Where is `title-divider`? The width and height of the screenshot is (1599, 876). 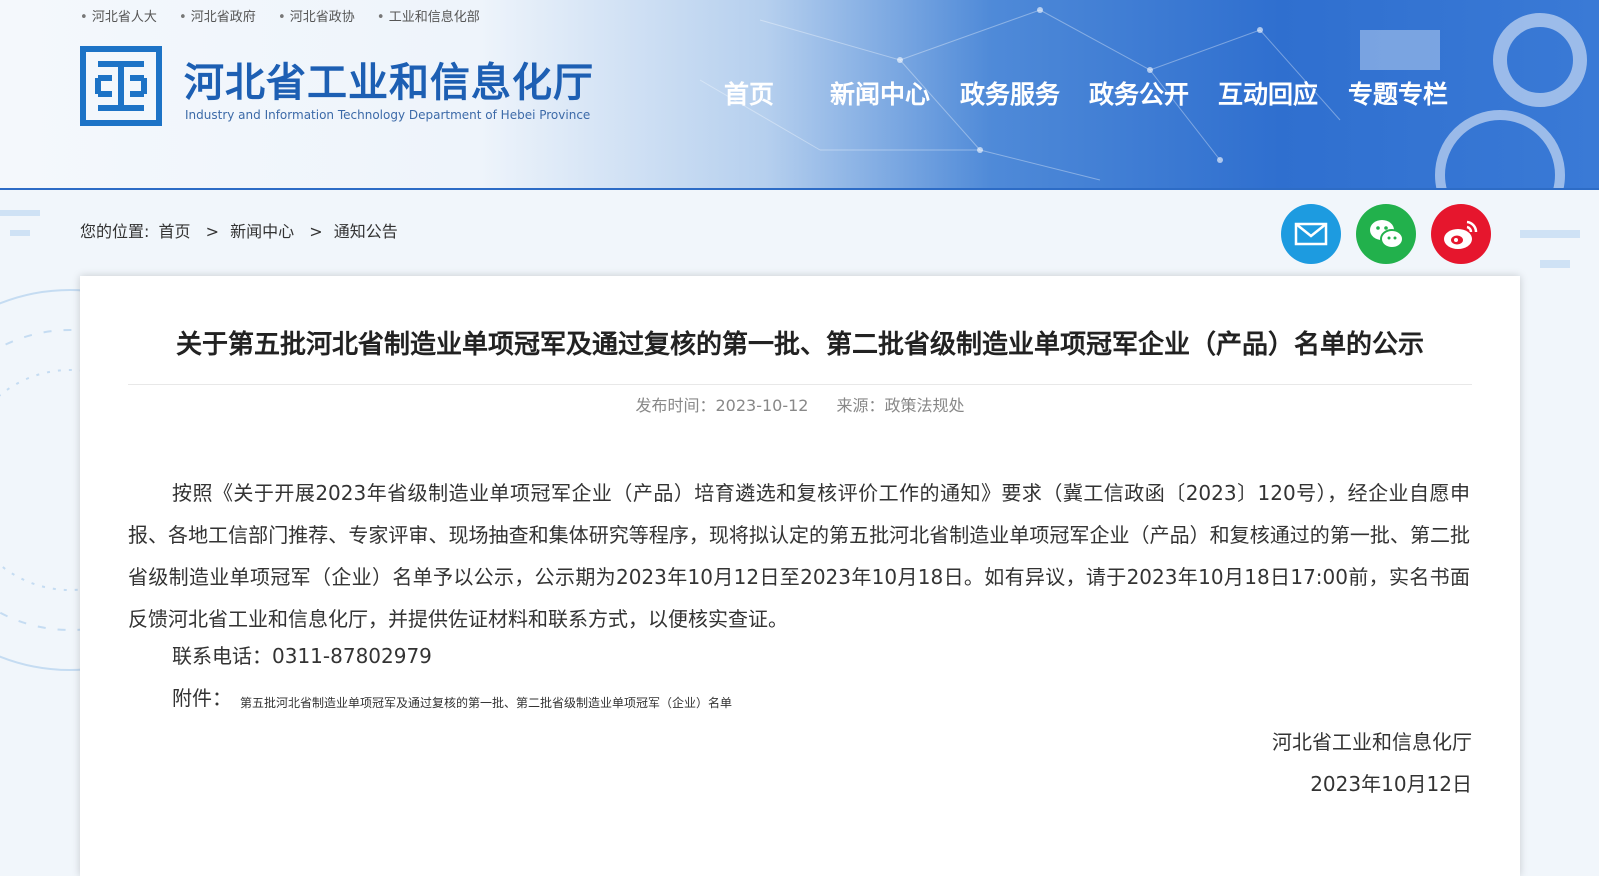 title-divider is located at coordinates (800, 384).